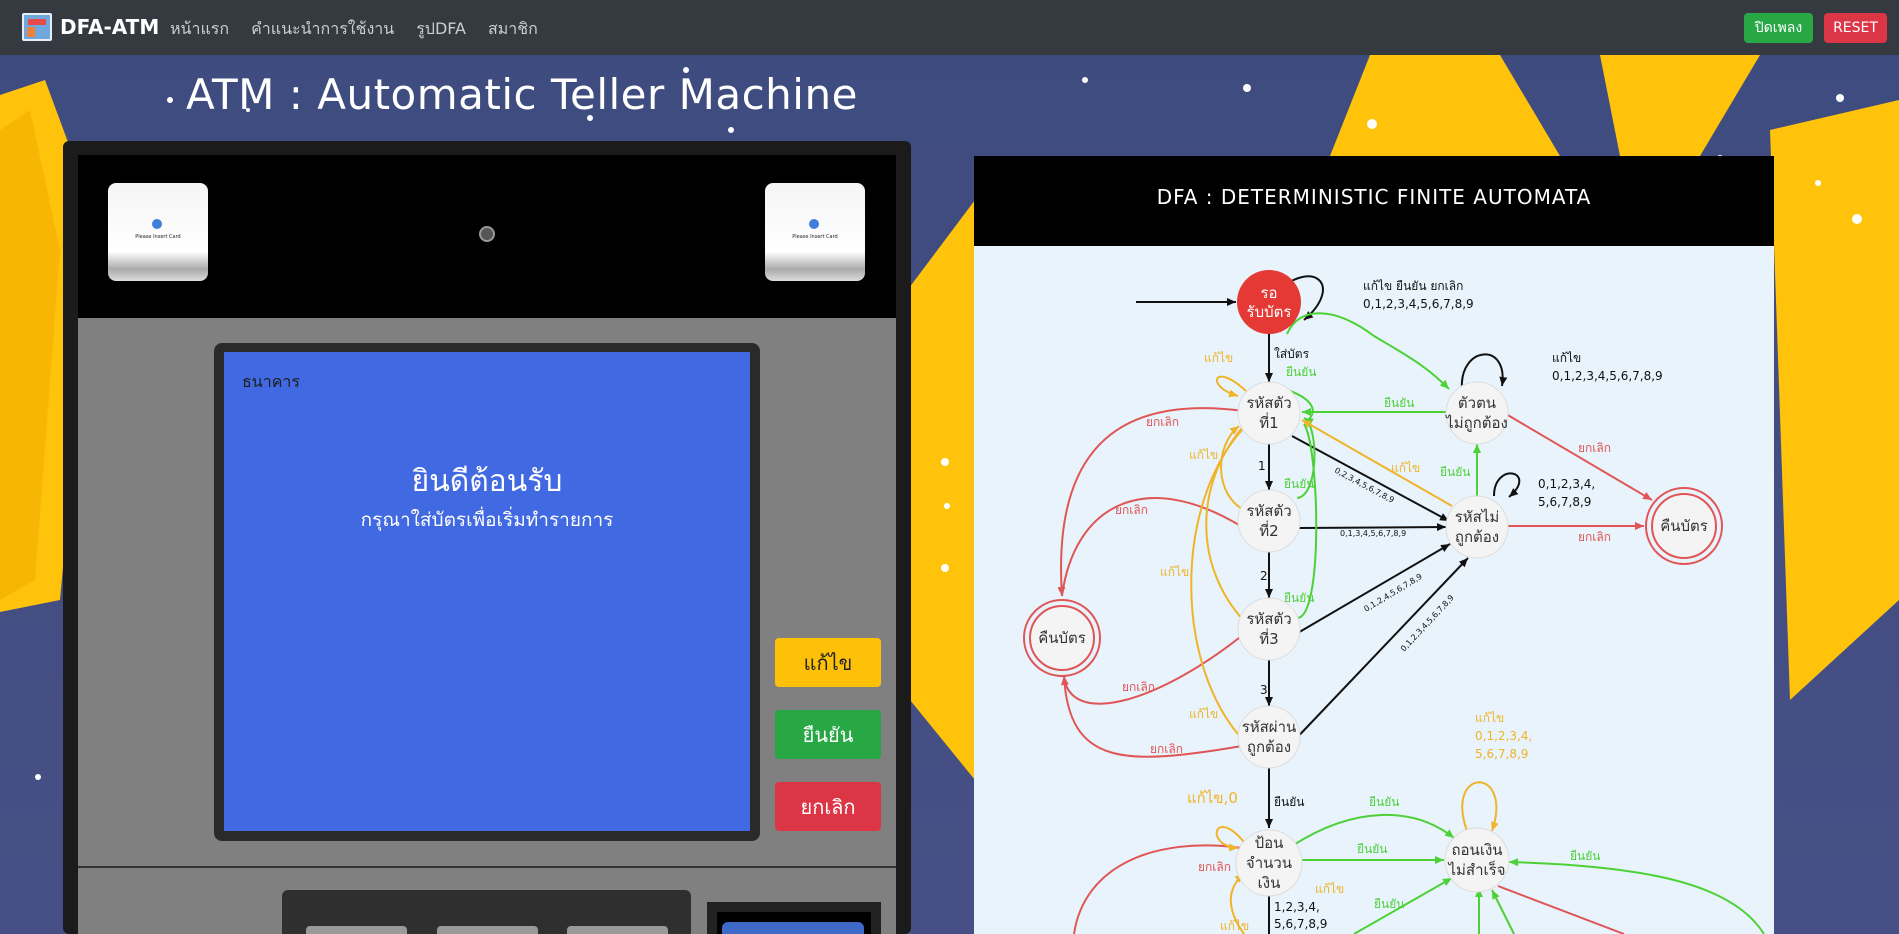 This screenshot has height=934, width=1899. Describe the element at coordinates (158, 232) in the screenshot. I see `card-slot-left: Please Insert Card` at that location.